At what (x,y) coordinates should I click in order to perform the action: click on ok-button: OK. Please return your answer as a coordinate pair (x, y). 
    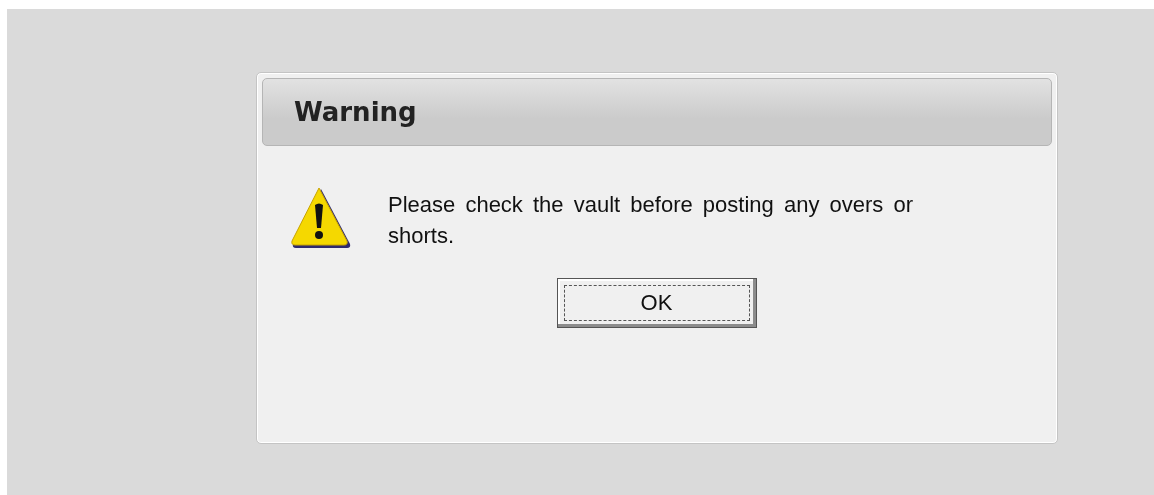
    Looking at the image, I should click on (656, 303).